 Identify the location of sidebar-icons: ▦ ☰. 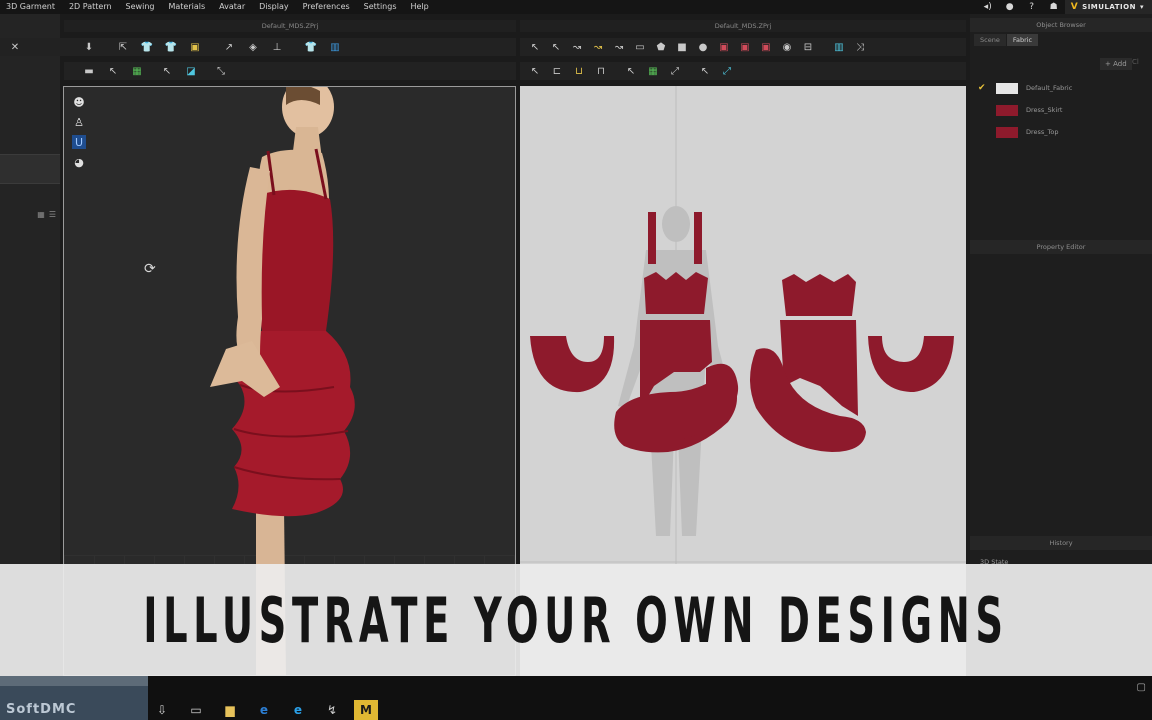
(46, 214).